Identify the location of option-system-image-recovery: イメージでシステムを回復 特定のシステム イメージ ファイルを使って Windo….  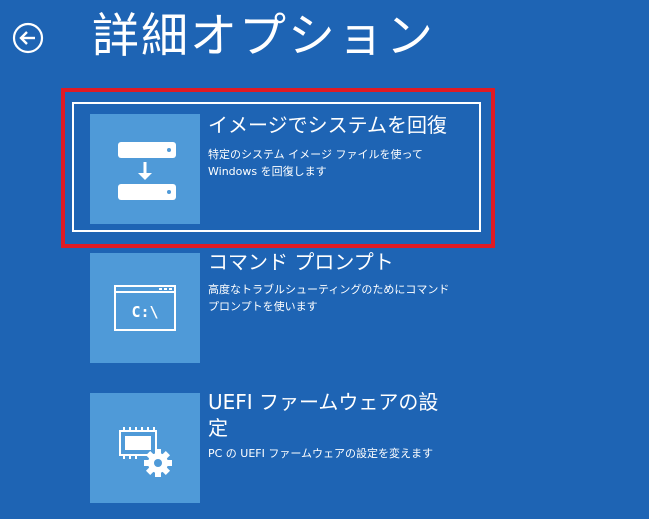
(287, 167).